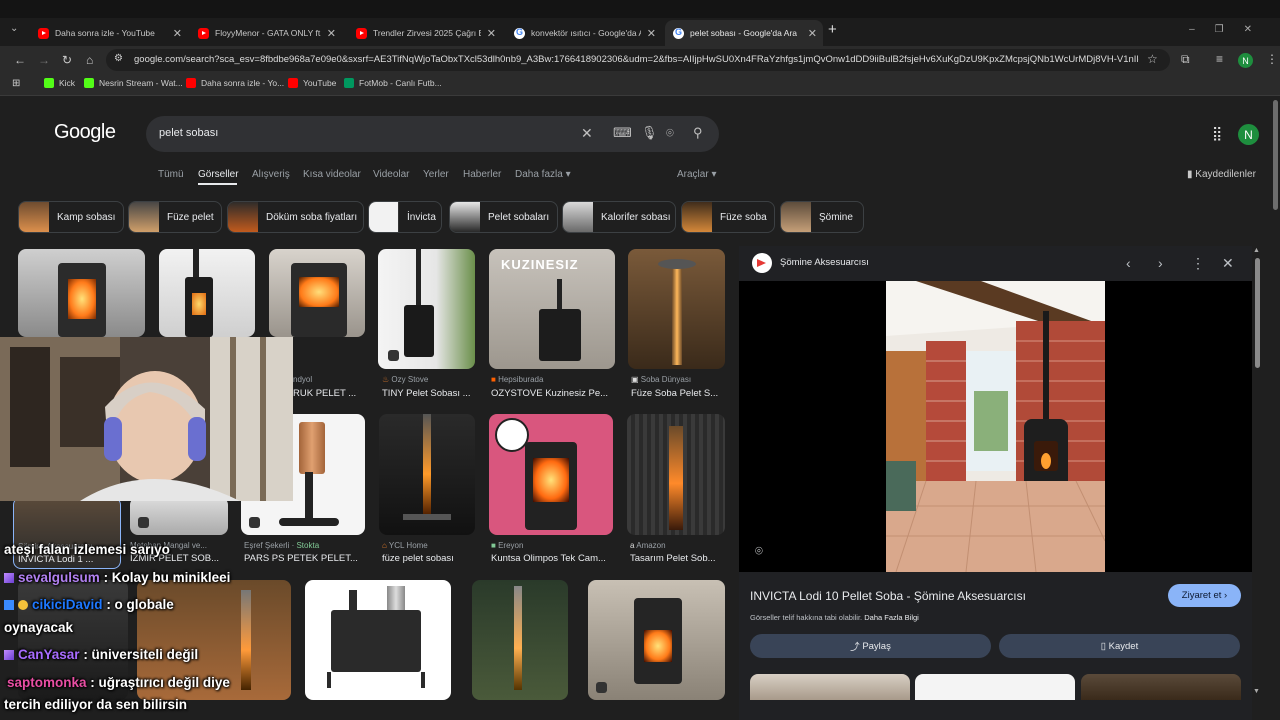 Image resolution: width=1280 pixels, height=720 pixels. I want to click on next-arrow-icon: ›, so click(1160, 263).